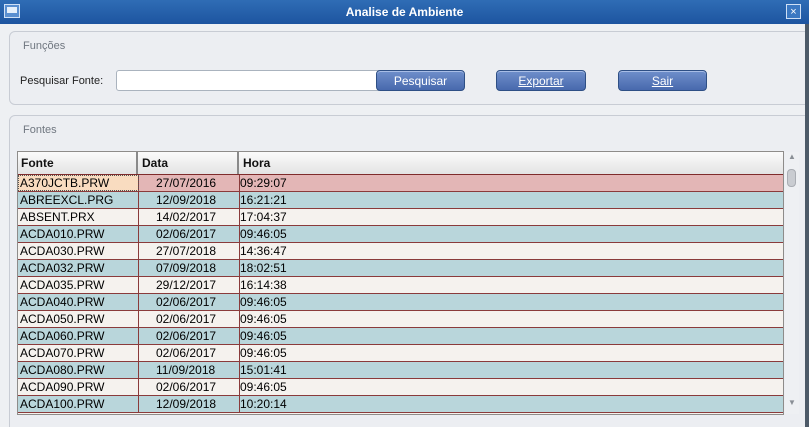  Describe the element at coordinates (78, 217) in the screenshot. I see `cell-fonte: ABSENT.PRX` at that location.